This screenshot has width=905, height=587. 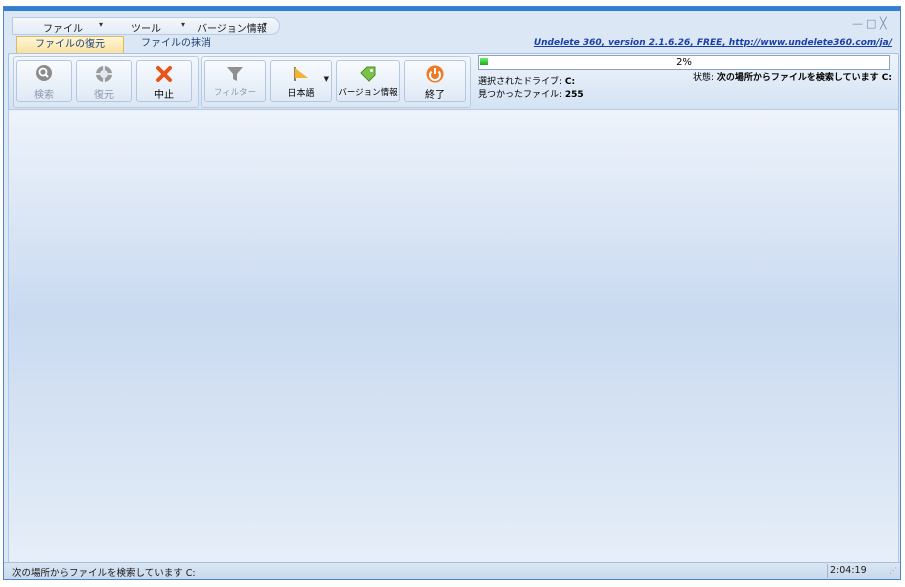 What do you see at coordinates (368, 74) in the screenshot?
I see `tag-icon` at bounding box center [368, 74].